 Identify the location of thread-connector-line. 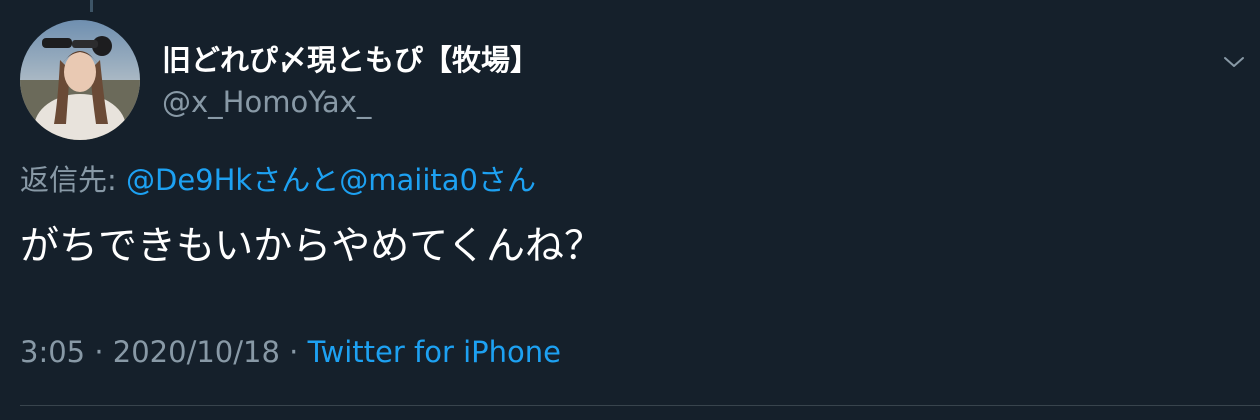
(91, 6).